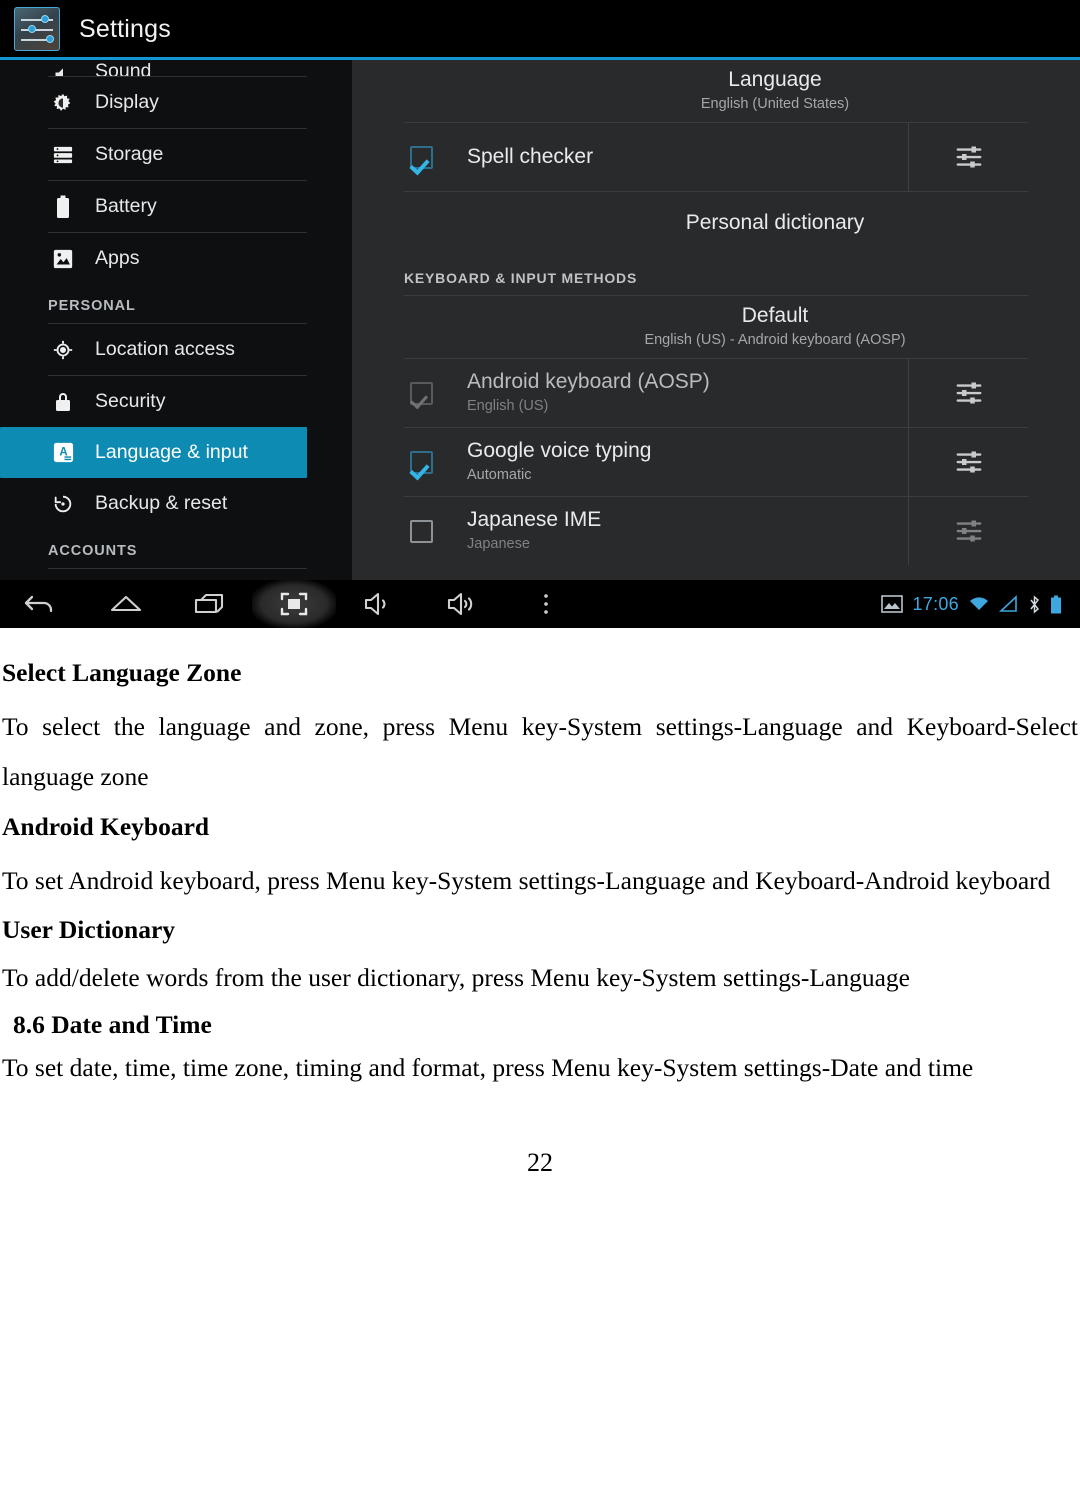 Image resolution: width=1080 pixels, height=1511 pixels. What do you see at coordinates (546, 604) in the screenshot?
I see `overflow-menu-icon` at bounding box center [546, 604].